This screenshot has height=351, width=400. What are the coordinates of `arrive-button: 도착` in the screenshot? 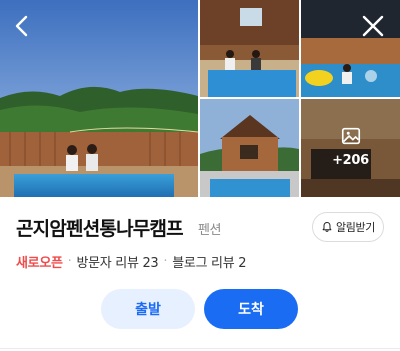 It's located at (251, 309).